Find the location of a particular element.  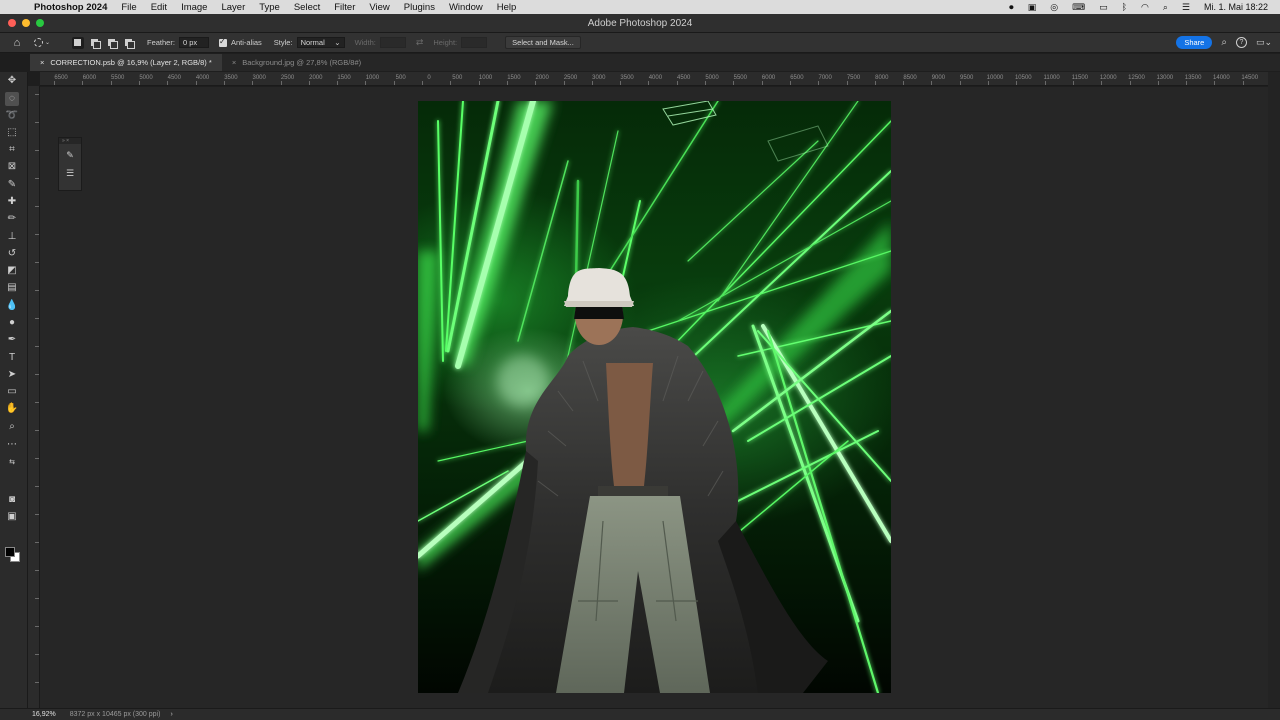

width-input is located at coordinates (392, 42).